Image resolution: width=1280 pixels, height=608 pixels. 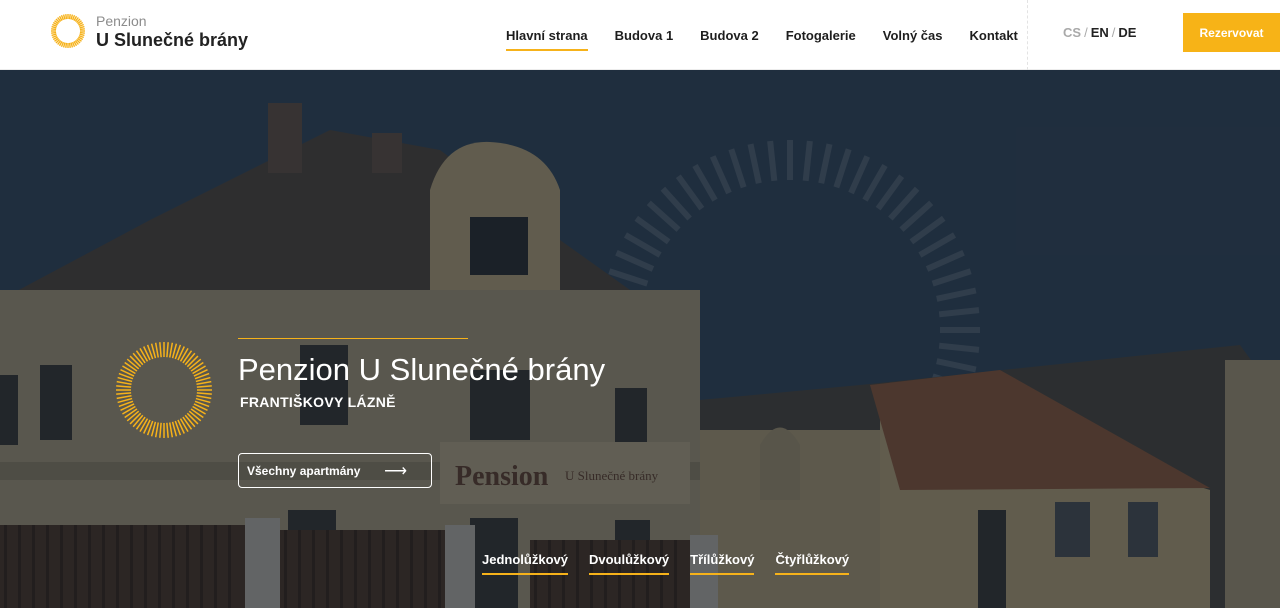 I want to click on nav-item-contact: Kontakt, so click(x=994, y=35).